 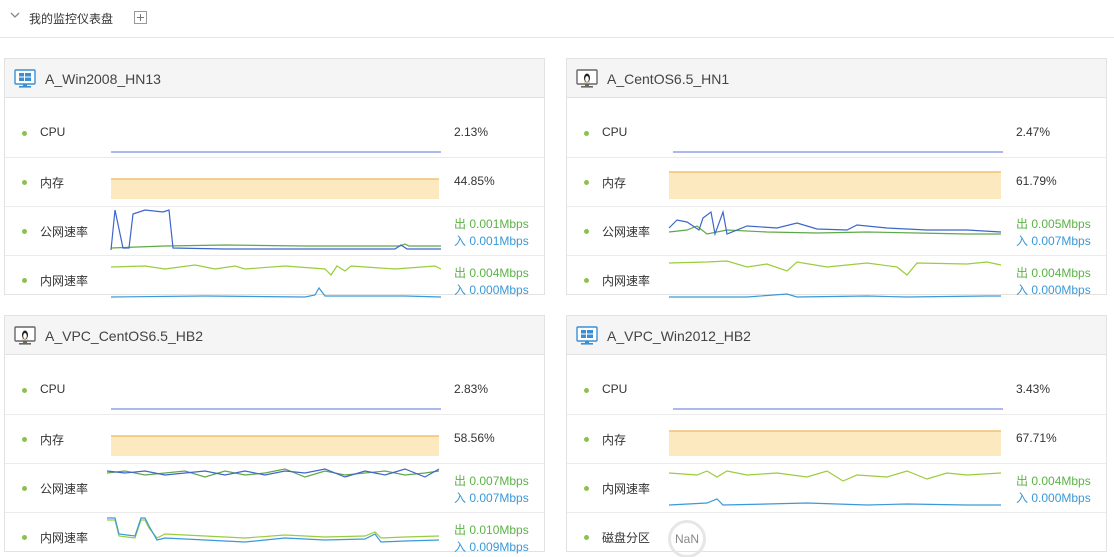 I want to click on server-card-header: A_Win2008_HN13, so click(x=274, y=78).